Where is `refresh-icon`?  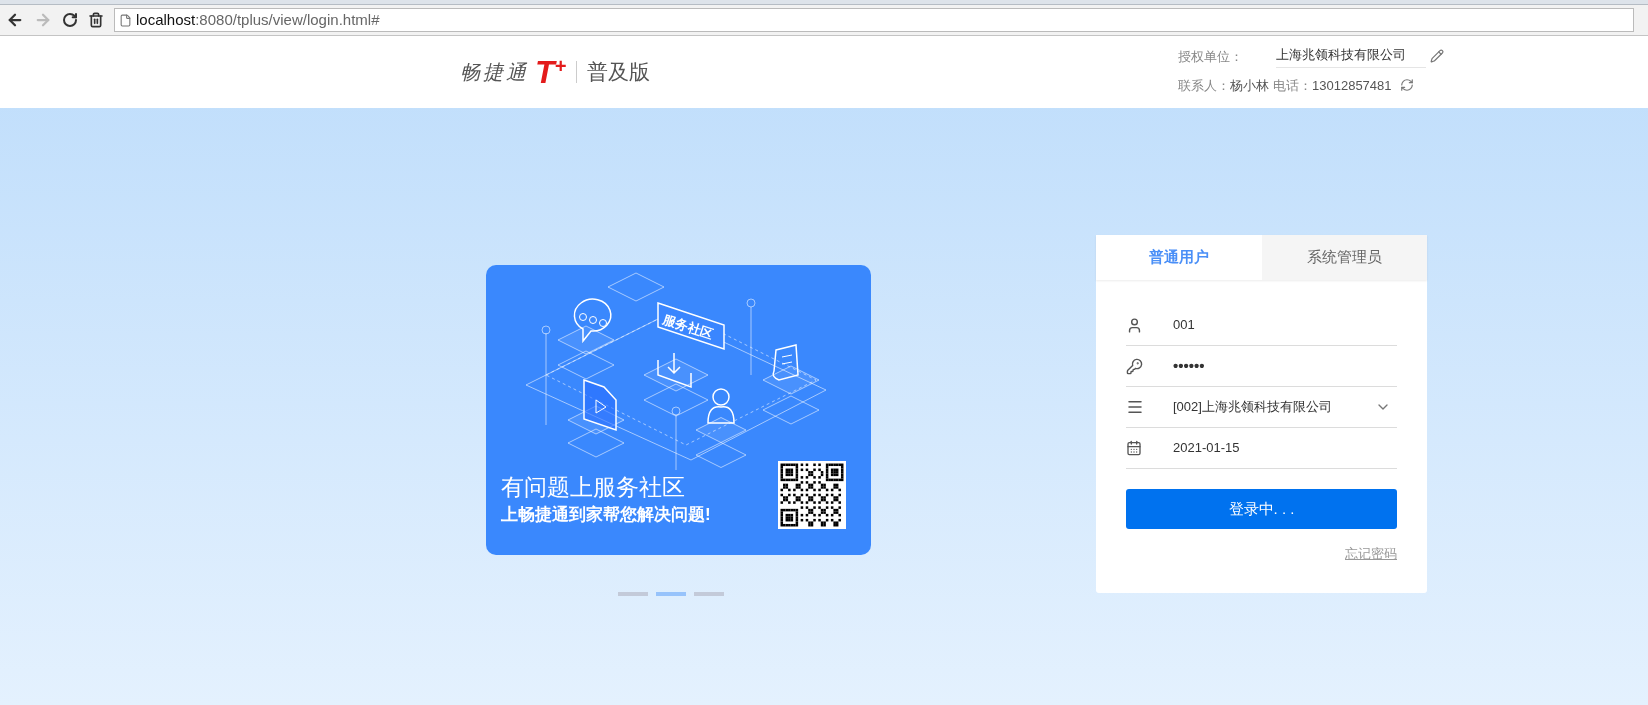
refresh-icon is located at coordinates (1406, 85).